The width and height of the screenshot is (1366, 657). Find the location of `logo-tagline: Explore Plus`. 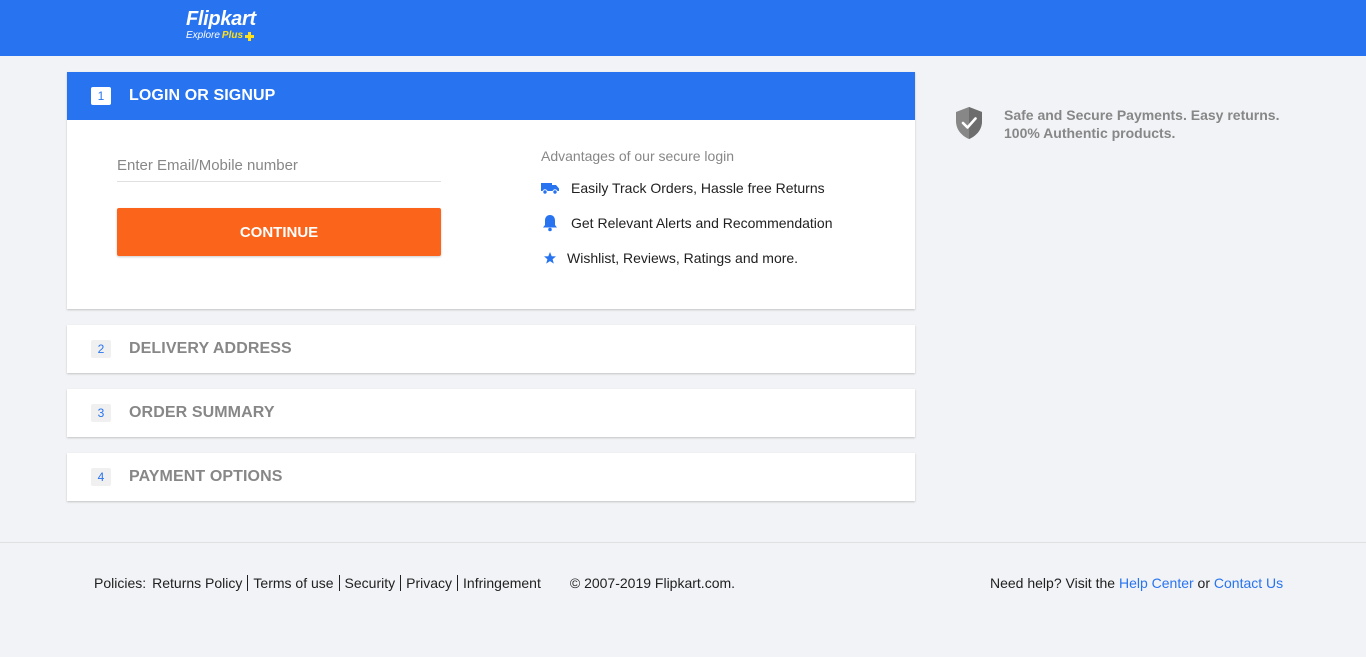

logo-tagline: Explore Plus is located at coordinates (221, 36).